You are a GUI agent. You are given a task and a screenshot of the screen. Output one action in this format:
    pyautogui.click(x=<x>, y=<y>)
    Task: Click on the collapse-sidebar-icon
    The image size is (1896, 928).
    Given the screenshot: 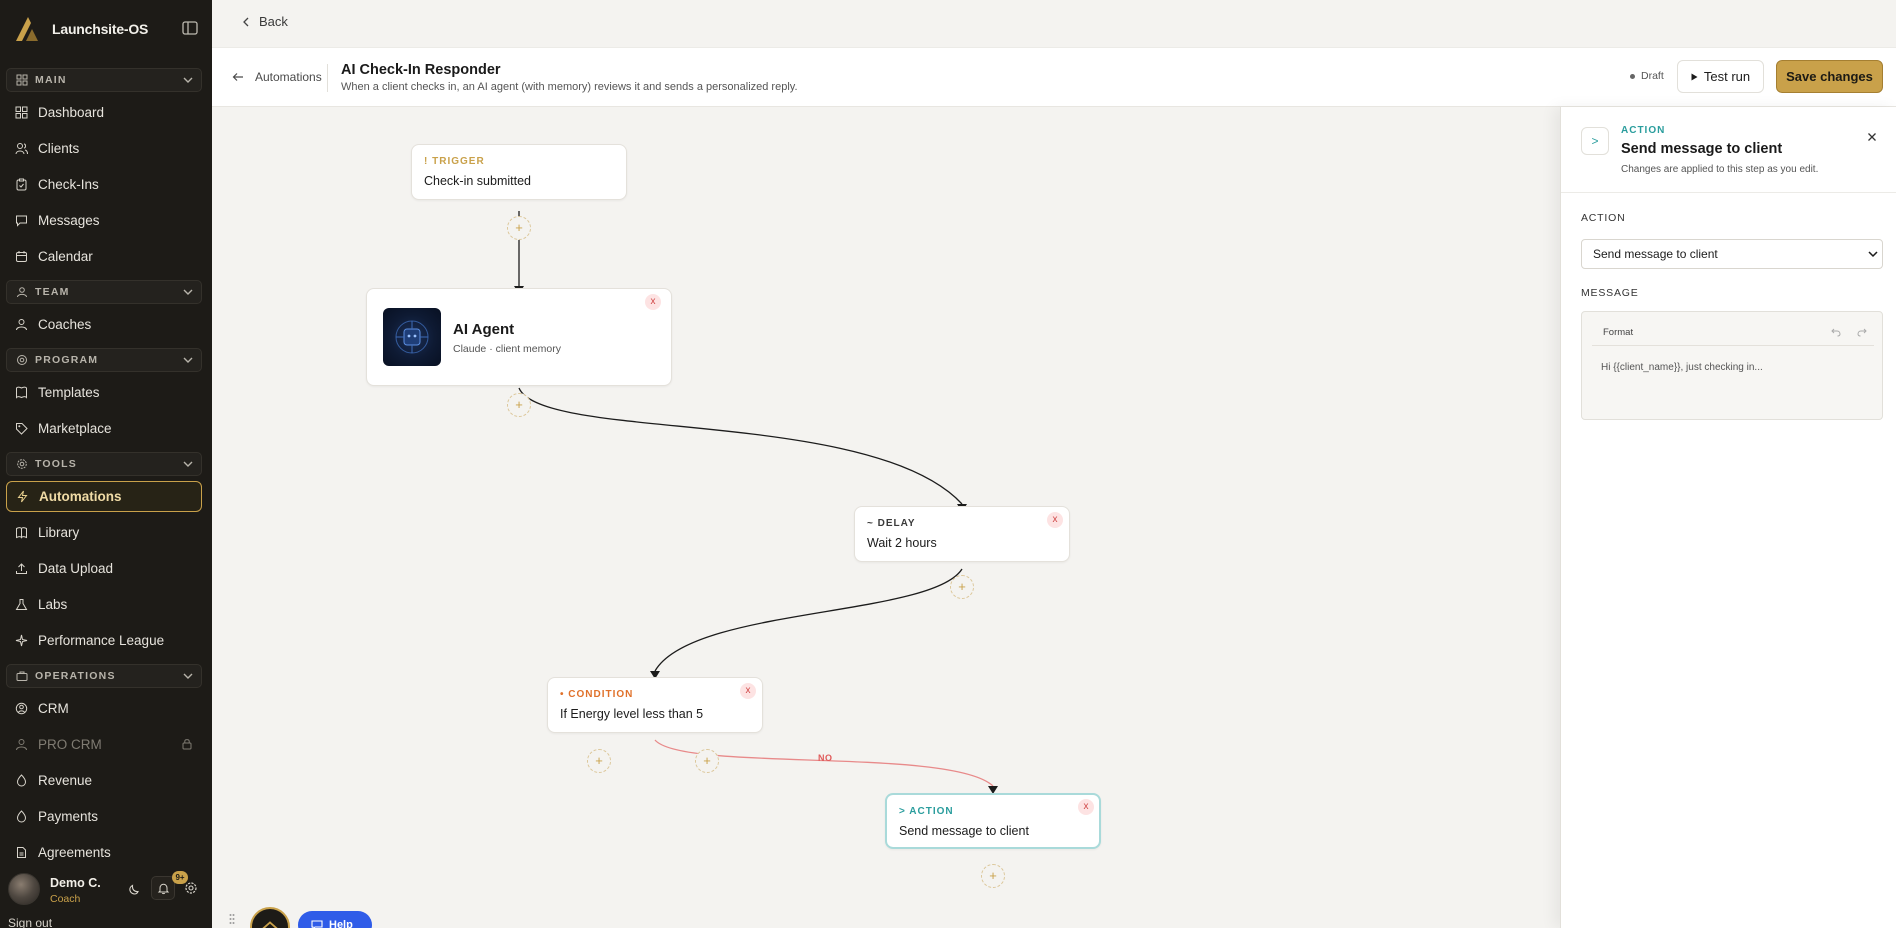 What is the action you would take?
    pyautogui.click(x=190, y=28)
    